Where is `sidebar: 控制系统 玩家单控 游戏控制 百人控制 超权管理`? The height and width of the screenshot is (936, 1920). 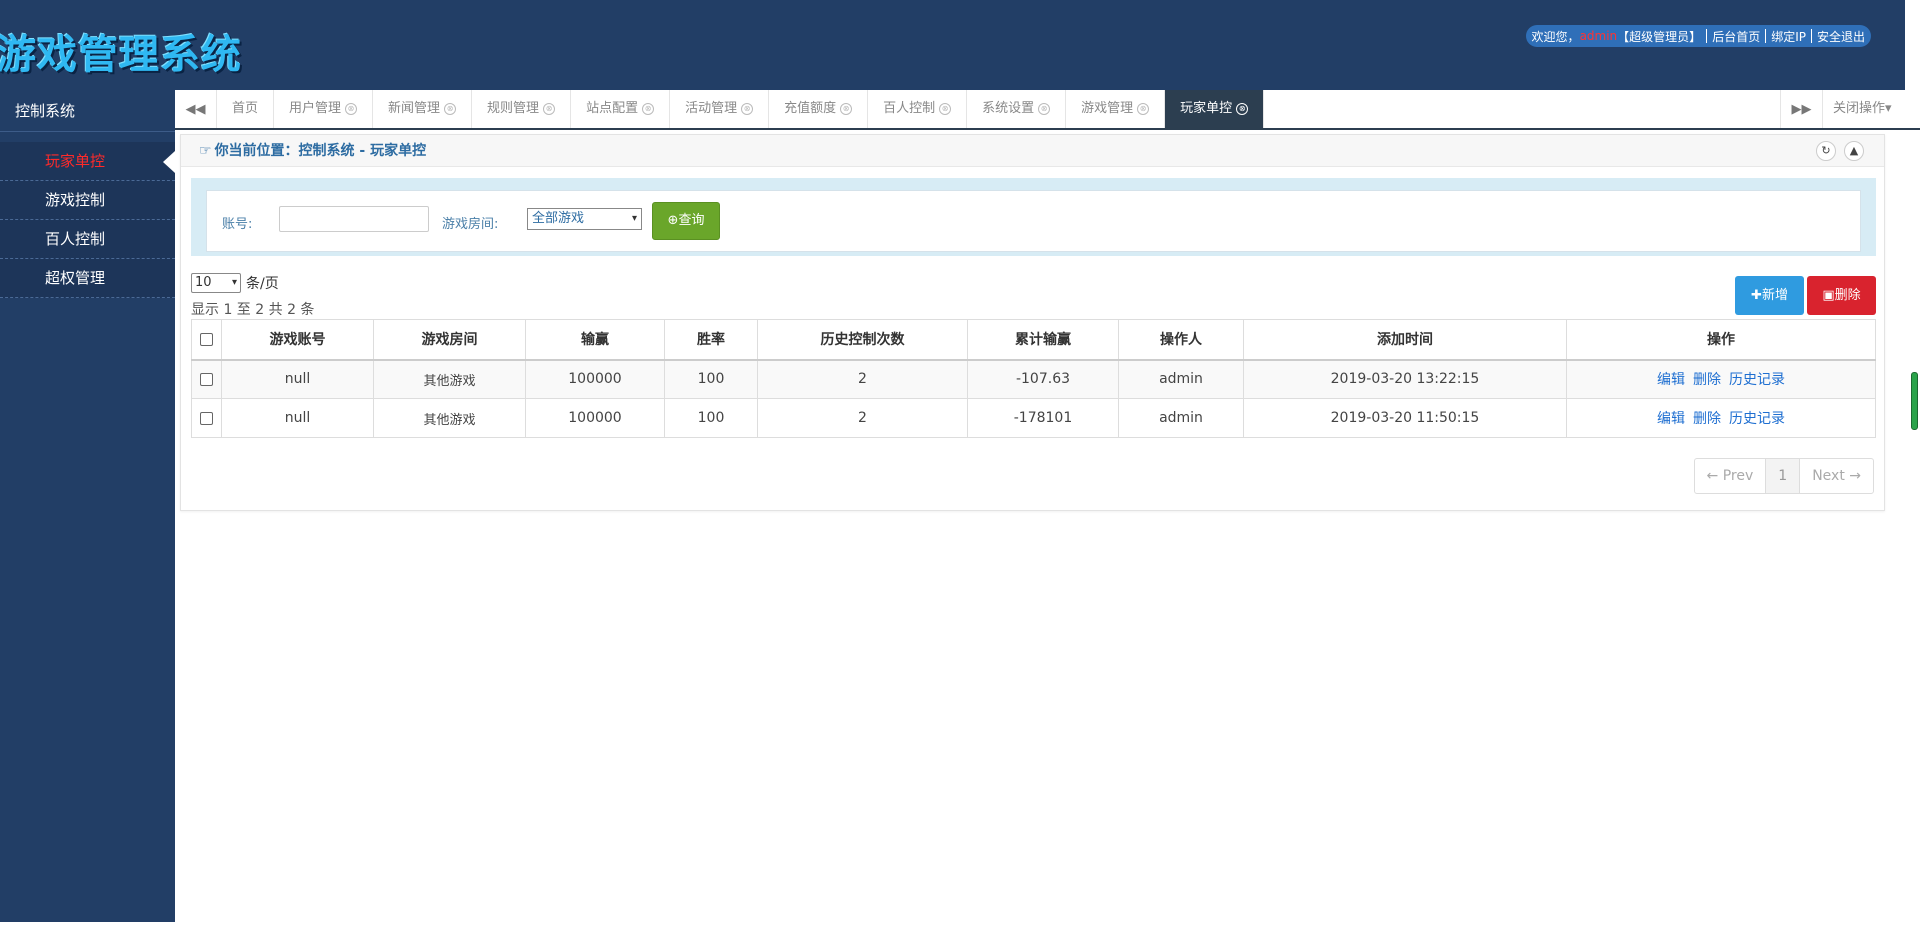 sidebar: 控制系统 玩家单控 游戏控制 百人控制 超权管理 is located at coordinates (87, 506).